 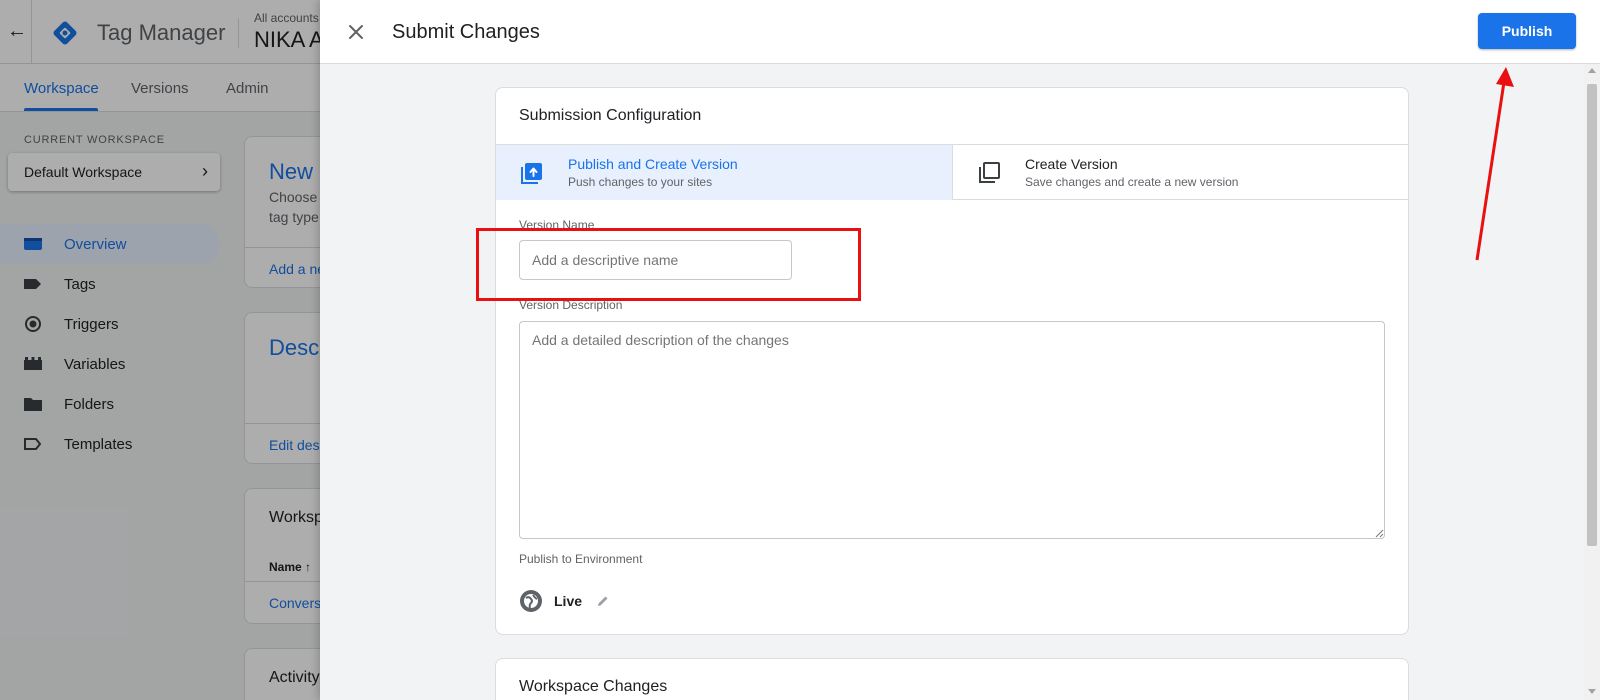 What do you see at coordinates (1379, 533) in the screenshot?
I see `resize-handle-icon` at bounding box center [1379, 533].